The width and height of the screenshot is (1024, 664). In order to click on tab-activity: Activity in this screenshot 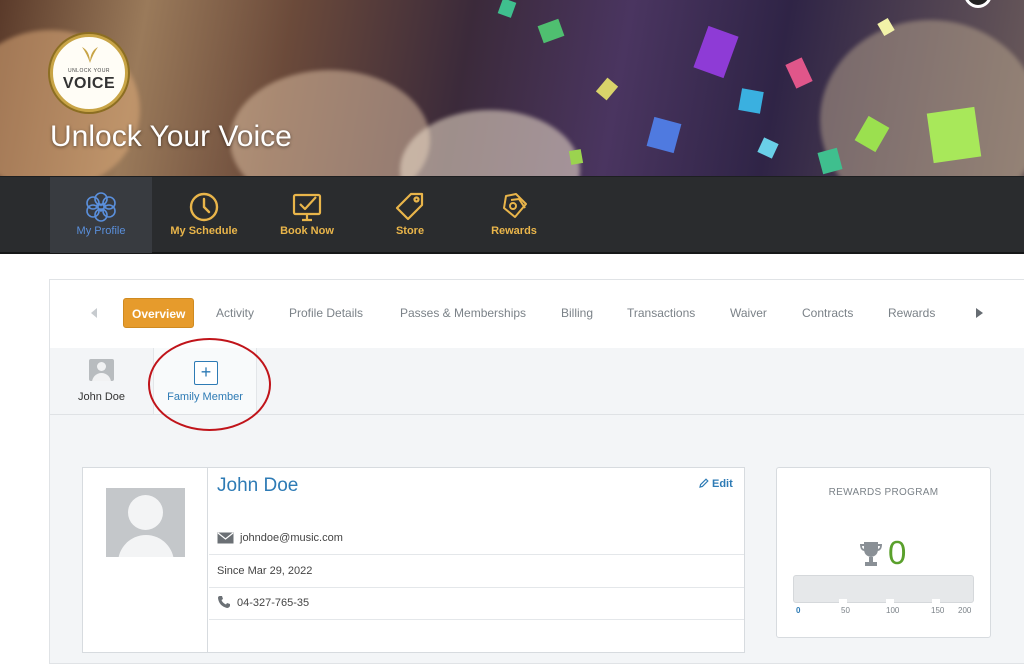, I will do `click(235, 313)`.